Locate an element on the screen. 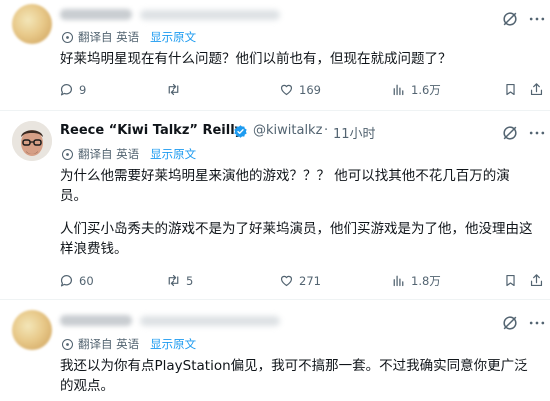 This screenshot has height=401, width=550. tweet-body-paragraph-2: 人们买小岛秀夫的游戏不是为了好莱坞演员，他们买游戏是为了他，他没理由这样浪费钱。 is located at coordinates (296, 239).